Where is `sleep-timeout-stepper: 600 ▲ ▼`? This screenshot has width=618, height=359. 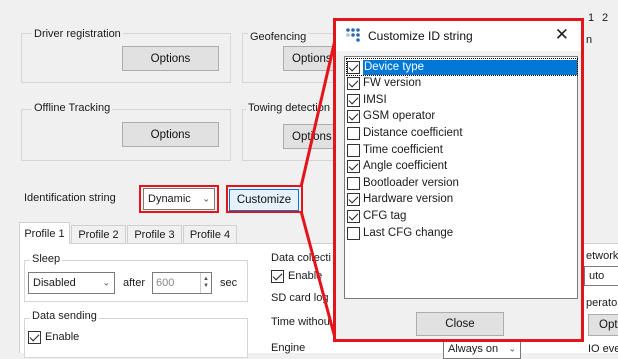 sleep-timeout-stepper: 600 ▲ ▼ is located at coordinates (182, 283).